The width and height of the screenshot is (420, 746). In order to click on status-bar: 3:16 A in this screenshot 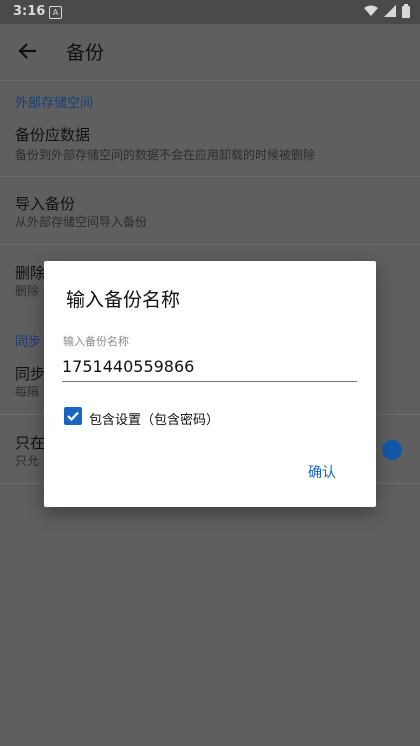, I will do `click(210, 12)`.